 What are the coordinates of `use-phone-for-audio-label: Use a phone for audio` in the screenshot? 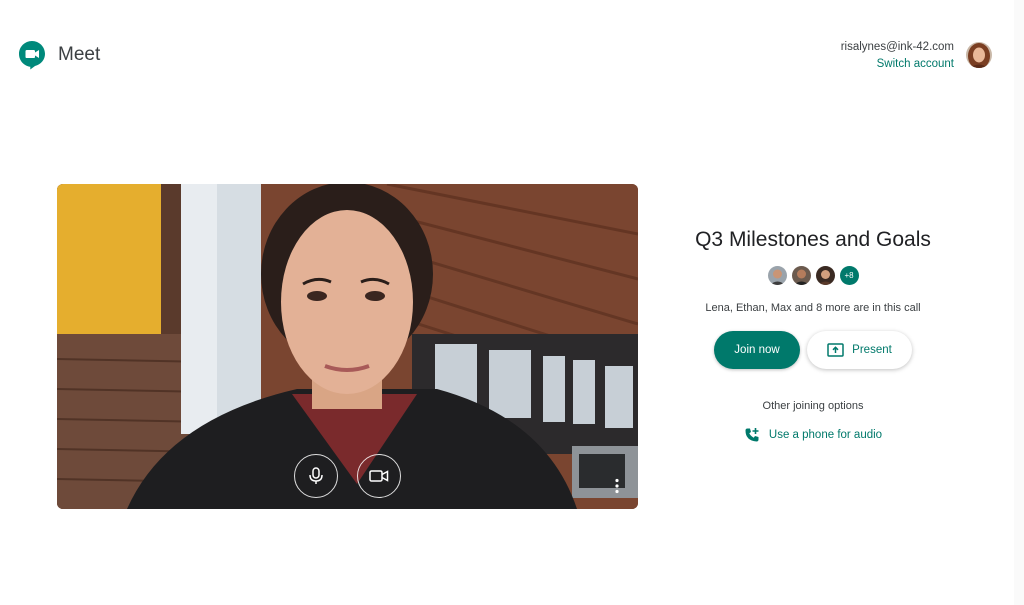 It's located at (825, 435).